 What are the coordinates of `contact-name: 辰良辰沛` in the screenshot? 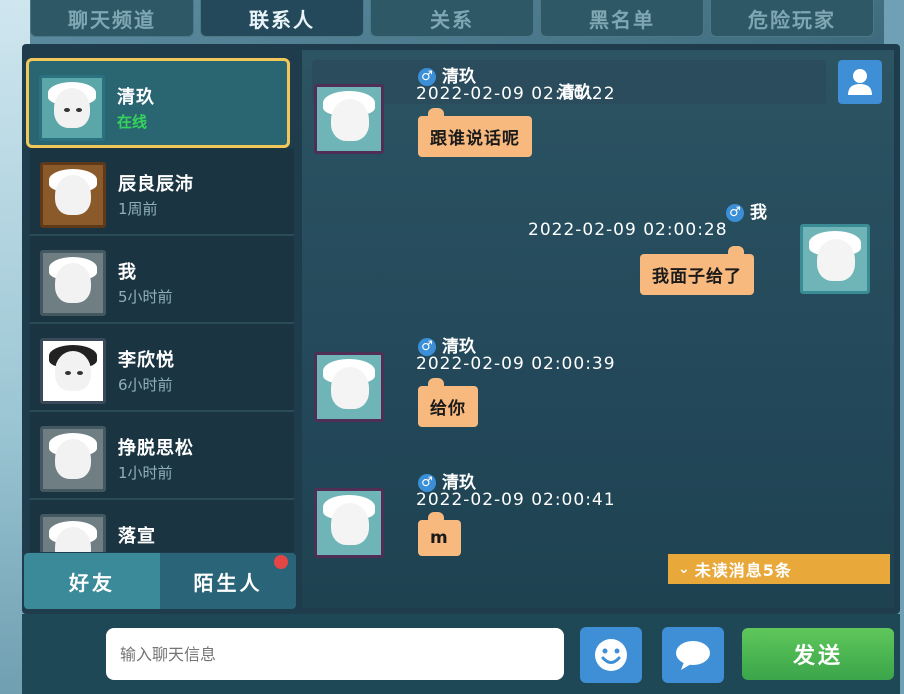 It's located at (156, 184).